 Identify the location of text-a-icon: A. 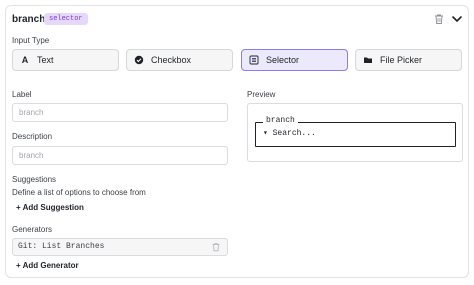
(25, 60).